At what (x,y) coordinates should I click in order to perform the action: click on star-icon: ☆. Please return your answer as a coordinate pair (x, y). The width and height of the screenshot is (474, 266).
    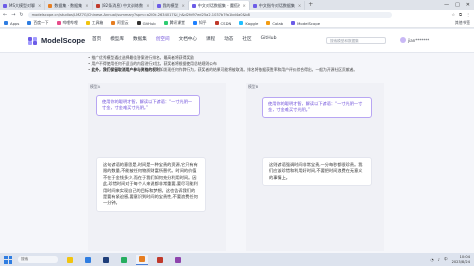
    Looking at the image, I should click on (454, 14).